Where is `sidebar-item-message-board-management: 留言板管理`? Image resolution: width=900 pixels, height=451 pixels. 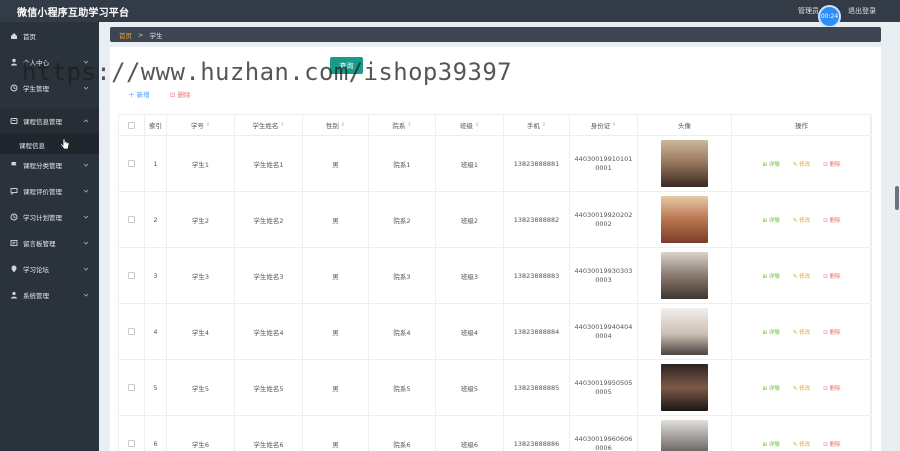 sidebar-item-message-board-management: 留言板管理 is located at coordinates (49, 243).